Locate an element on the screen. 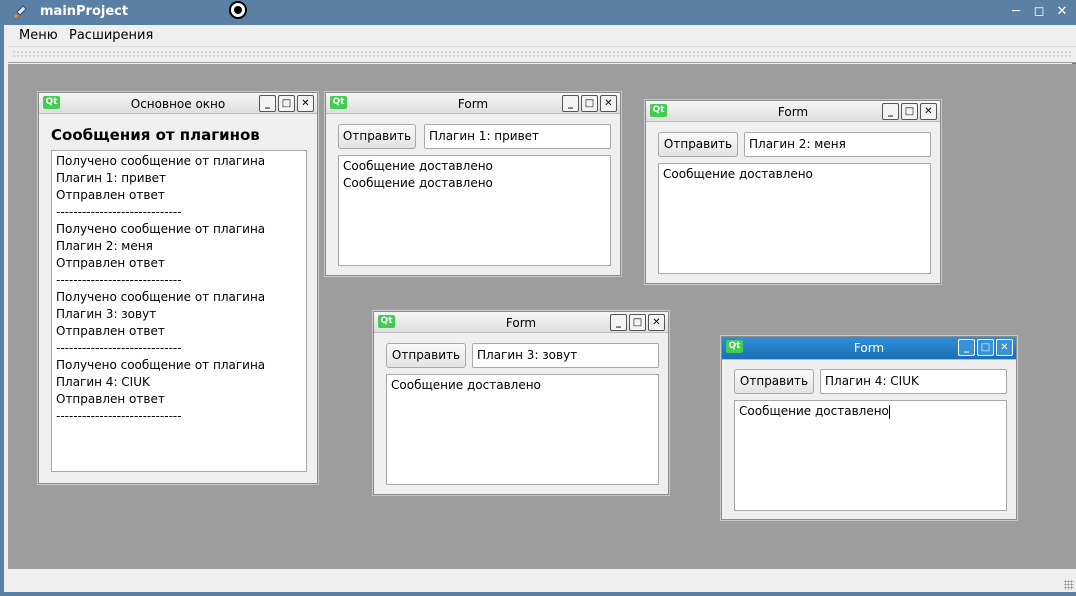 The width and height of the screenshot is (1076, 596). menu-item-extensions: Расширения is located at coordinates (111, 35).